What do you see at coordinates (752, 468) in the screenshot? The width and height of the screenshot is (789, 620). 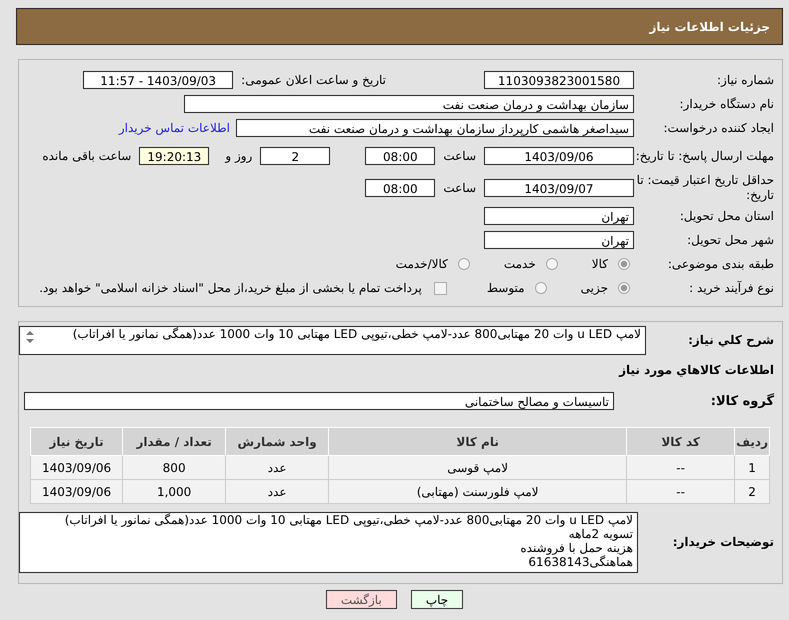 I see `table-cell: 1` at bounding box center [752, 468].